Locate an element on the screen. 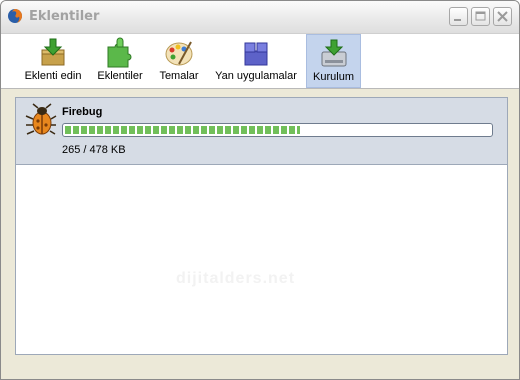  firefox-icon is located at coordinates (15, 16).